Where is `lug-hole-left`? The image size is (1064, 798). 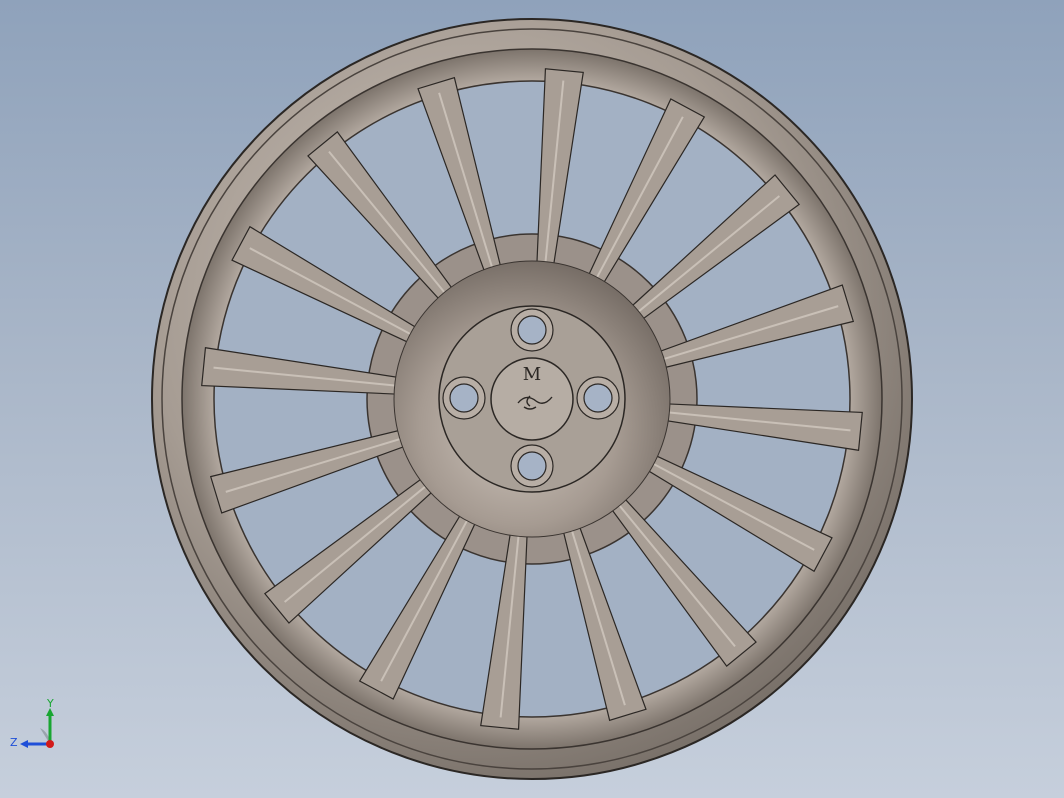
lug-hole-left is located at coordinates (464, 398).